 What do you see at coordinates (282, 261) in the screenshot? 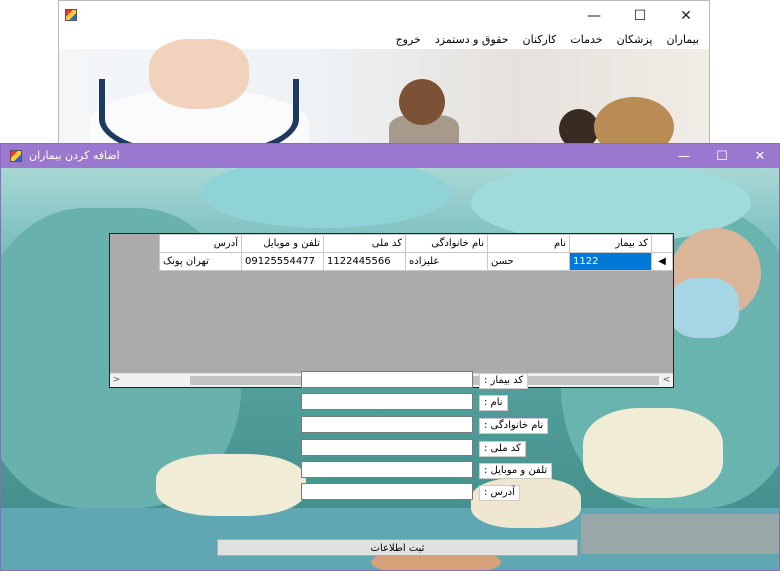
I see `table-cell: 09125554477` at bounding box center [282, 261].